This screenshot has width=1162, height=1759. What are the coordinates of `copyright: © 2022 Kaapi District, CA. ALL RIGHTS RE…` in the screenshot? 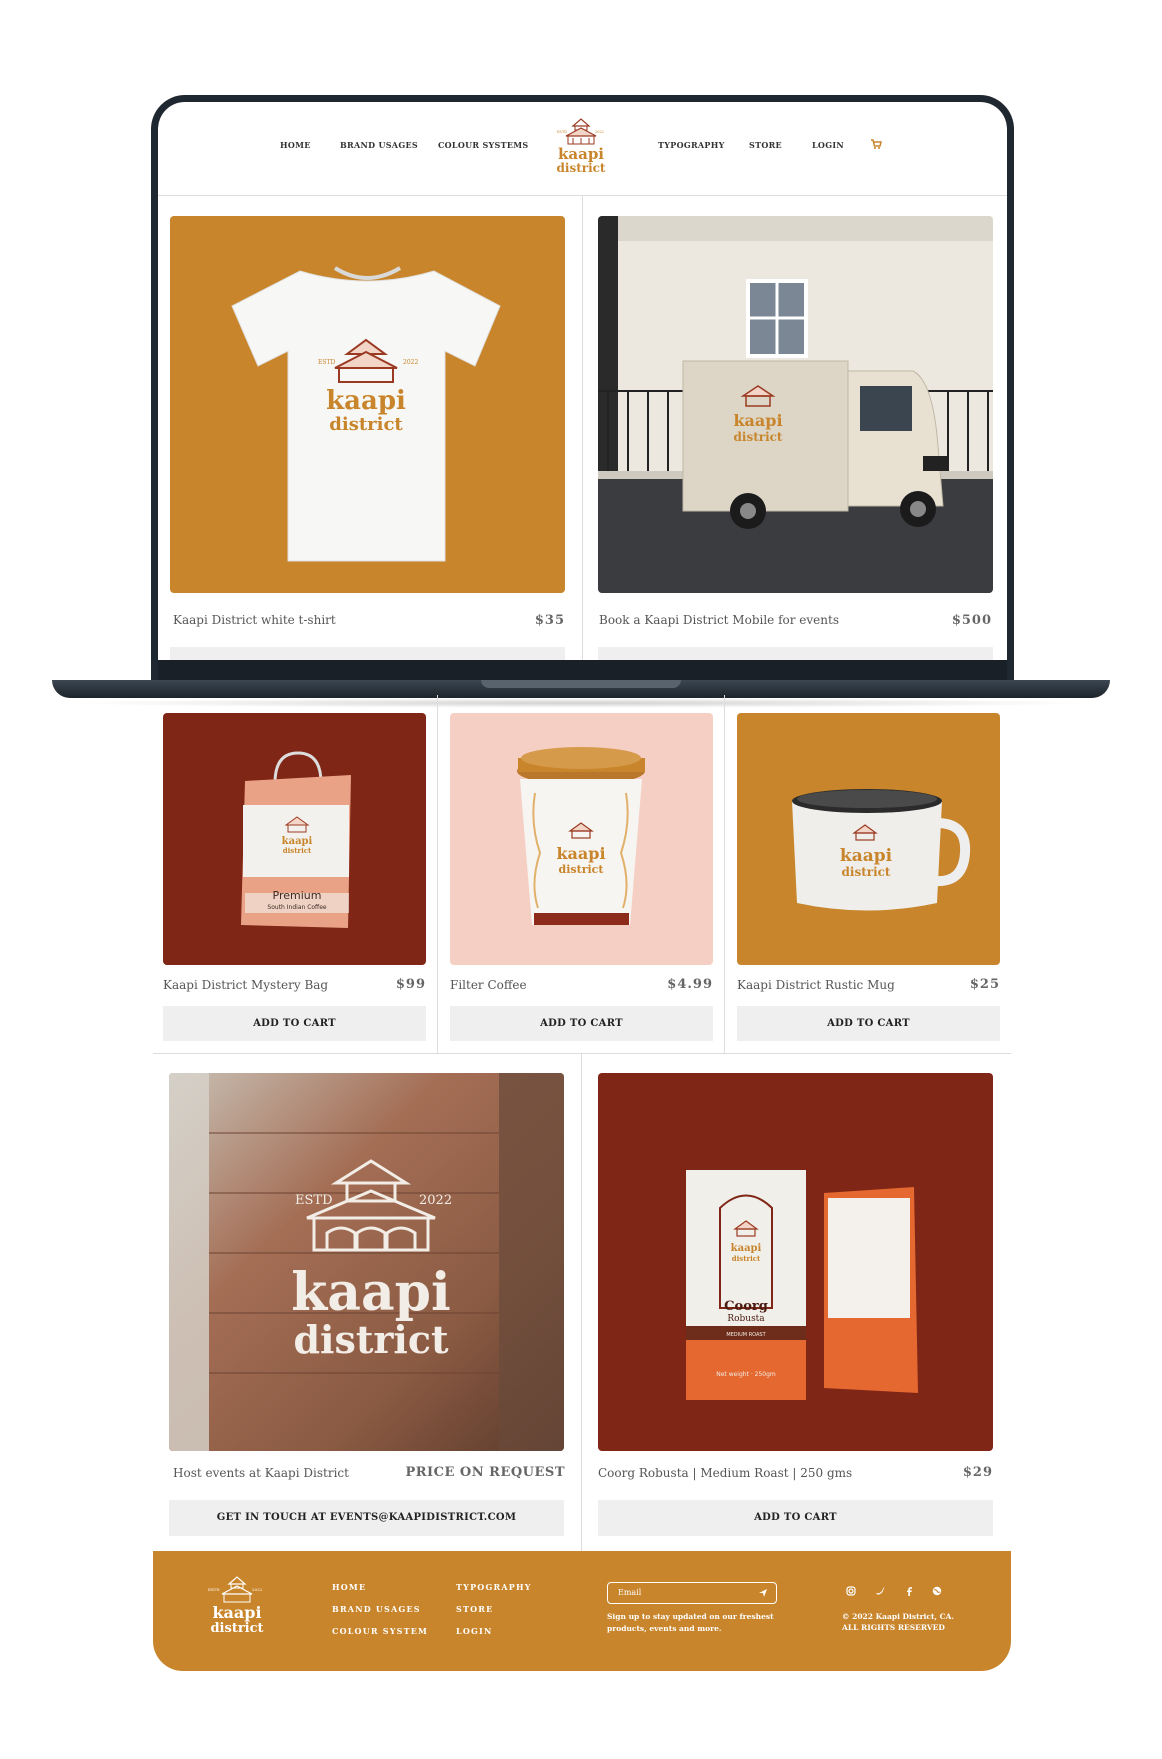 It's located at (898, 1622).